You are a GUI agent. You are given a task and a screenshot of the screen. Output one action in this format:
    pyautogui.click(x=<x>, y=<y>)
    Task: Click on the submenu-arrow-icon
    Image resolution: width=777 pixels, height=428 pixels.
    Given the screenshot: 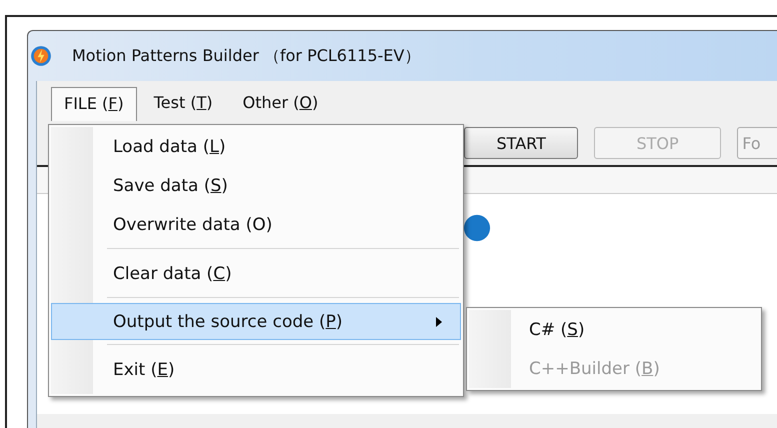 What is the action you would take?
    pyautogui.click(x=439, y=321)
    